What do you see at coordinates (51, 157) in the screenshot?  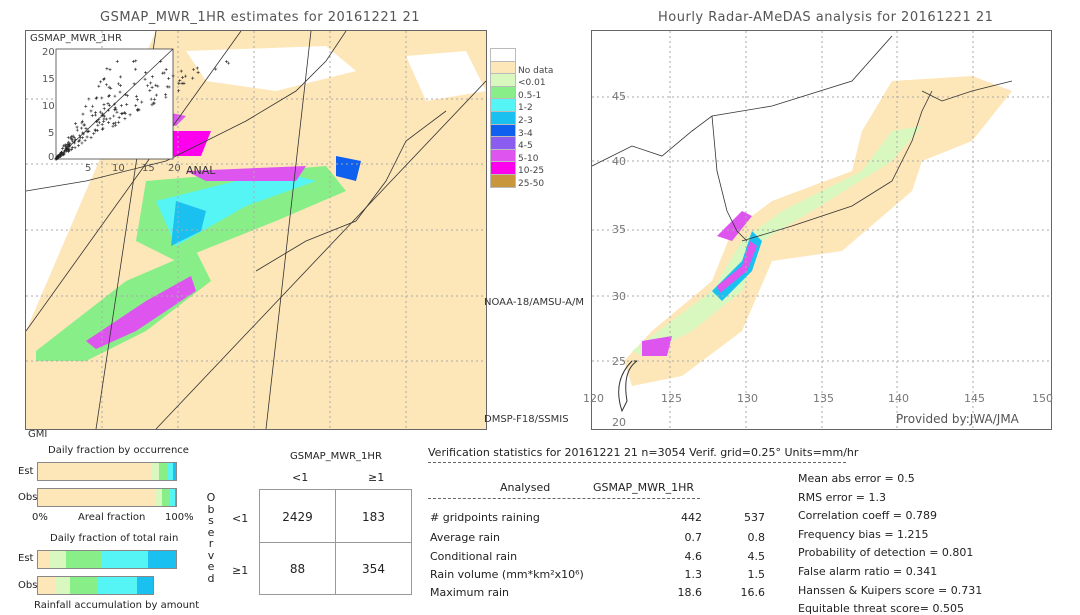 I see `inset-ytick: 0` at bounding box center [51, 157].